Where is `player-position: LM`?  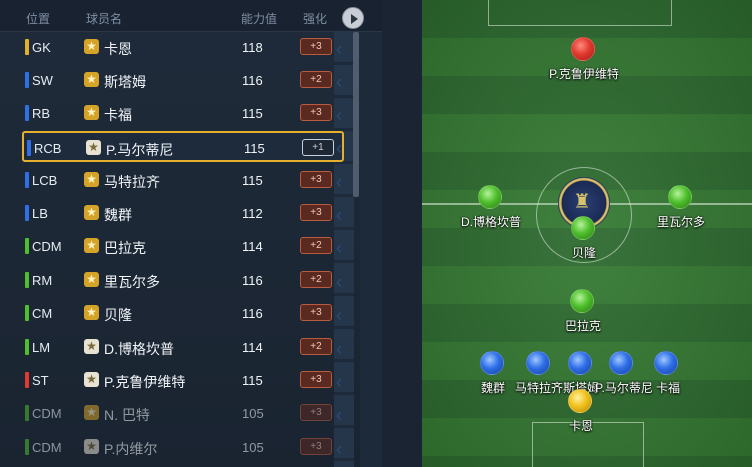 player-position: LM is located at coordinates (41, 347).